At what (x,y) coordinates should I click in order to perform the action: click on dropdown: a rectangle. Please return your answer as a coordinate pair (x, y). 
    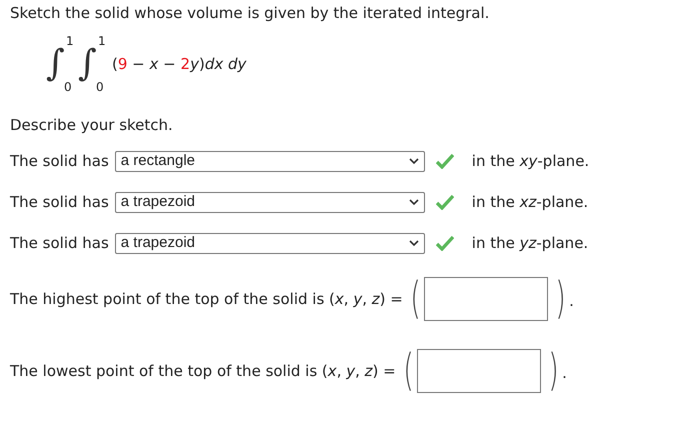
    Looking at the image, I should click on (269, 161).